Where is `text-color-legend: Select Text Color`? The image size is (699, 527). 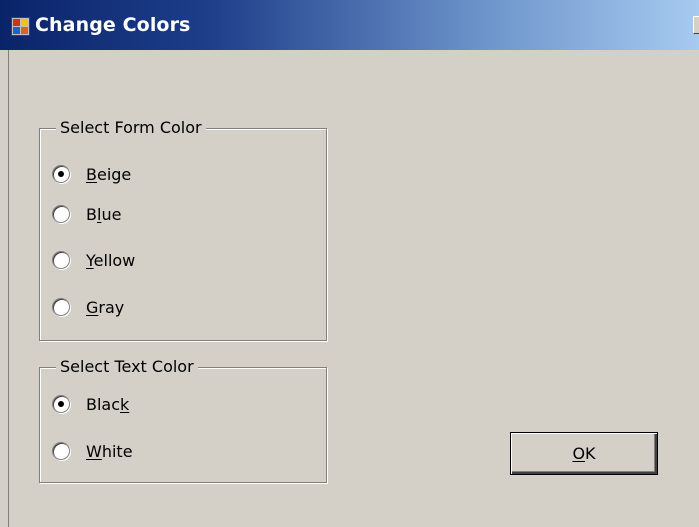 text-color-legend: Select Text Color is located at coordinates (127, 367).